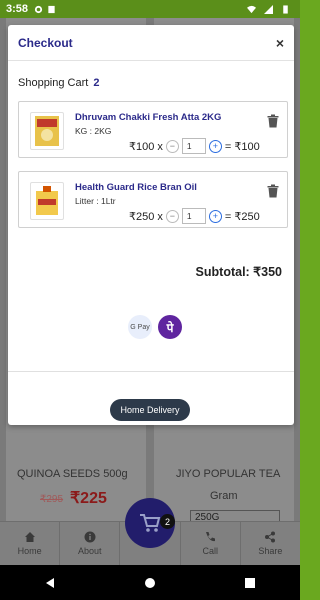 This screenshot has height=600, width=320. I want to click on nav-about: About, so click(90, 543).